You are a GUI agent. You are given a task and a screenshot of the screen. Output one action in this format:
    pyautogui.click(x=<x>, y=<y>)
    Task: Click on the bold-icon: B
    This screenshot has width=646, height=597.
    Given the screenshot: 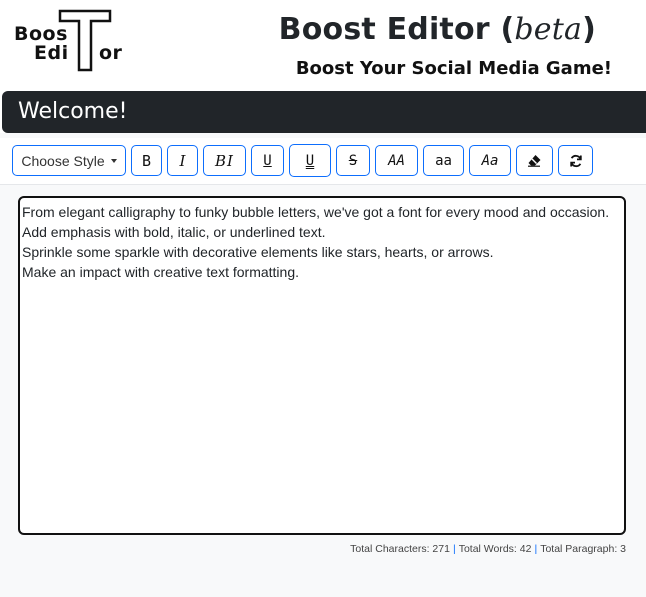 What is the action you would take?
    pyautogui.click(x=146, y=160)
    